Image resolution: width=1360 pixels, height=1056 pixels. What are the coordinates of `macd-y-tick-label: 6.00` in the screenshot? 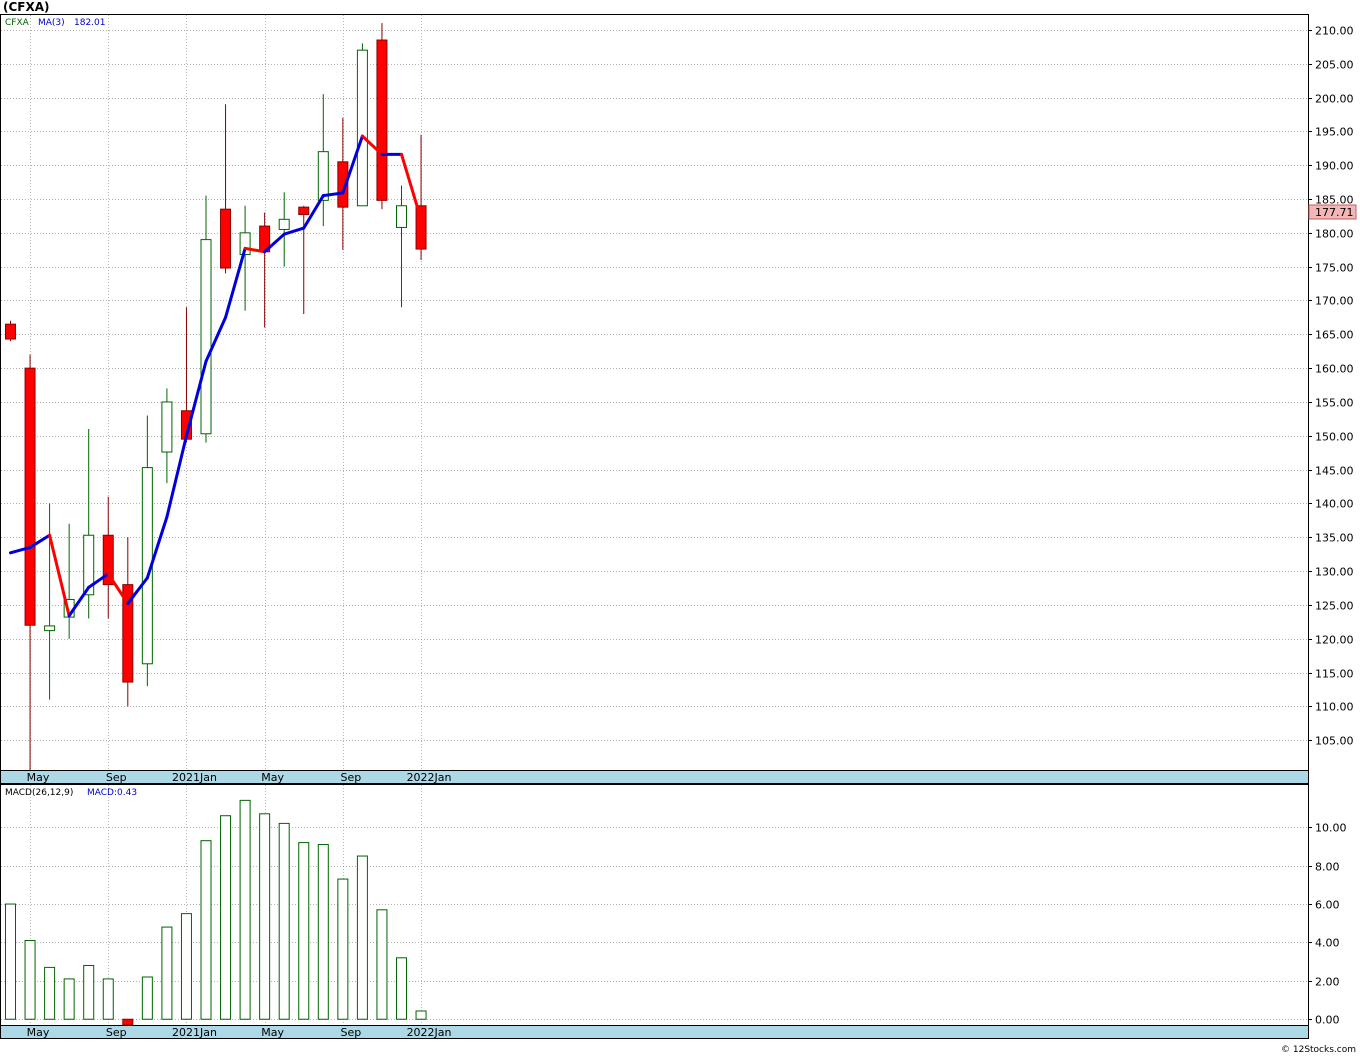 It's located at (1327, 905).